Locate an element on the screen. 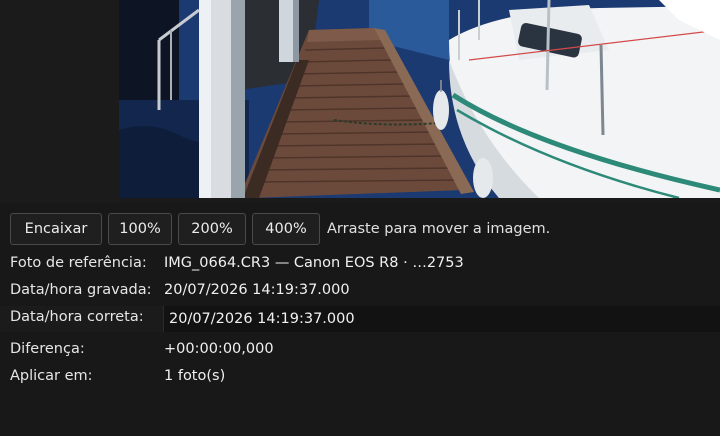 This screenshot has width=720, height=436. recorded-datetime-value: 20/07/2026 14:19:37.000 is located at coordinates (257, 290).